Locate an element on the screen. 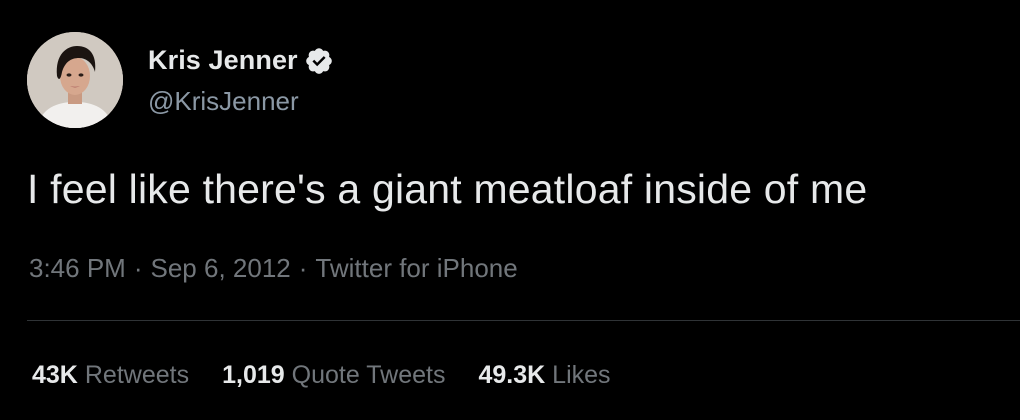 This screenshot has width=1020, height=420. likes-stat: 49.3K Likes is located at coordinates (544, 375).